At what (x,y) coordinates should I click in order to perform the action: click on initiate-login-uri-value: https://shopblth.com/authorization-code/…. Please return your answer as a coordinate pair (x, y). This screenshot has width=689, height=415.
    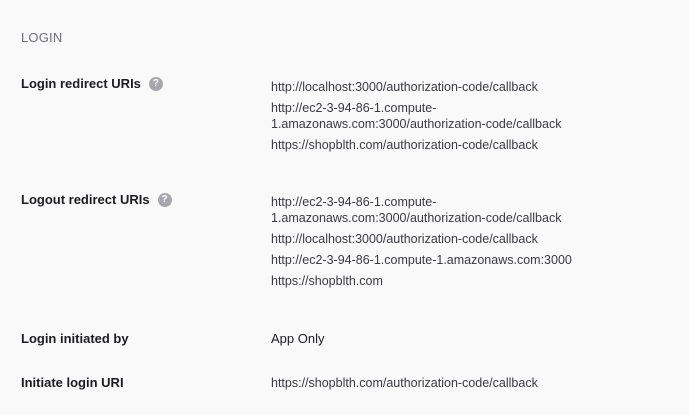
    Looking at the image, I should click on (404, 383).